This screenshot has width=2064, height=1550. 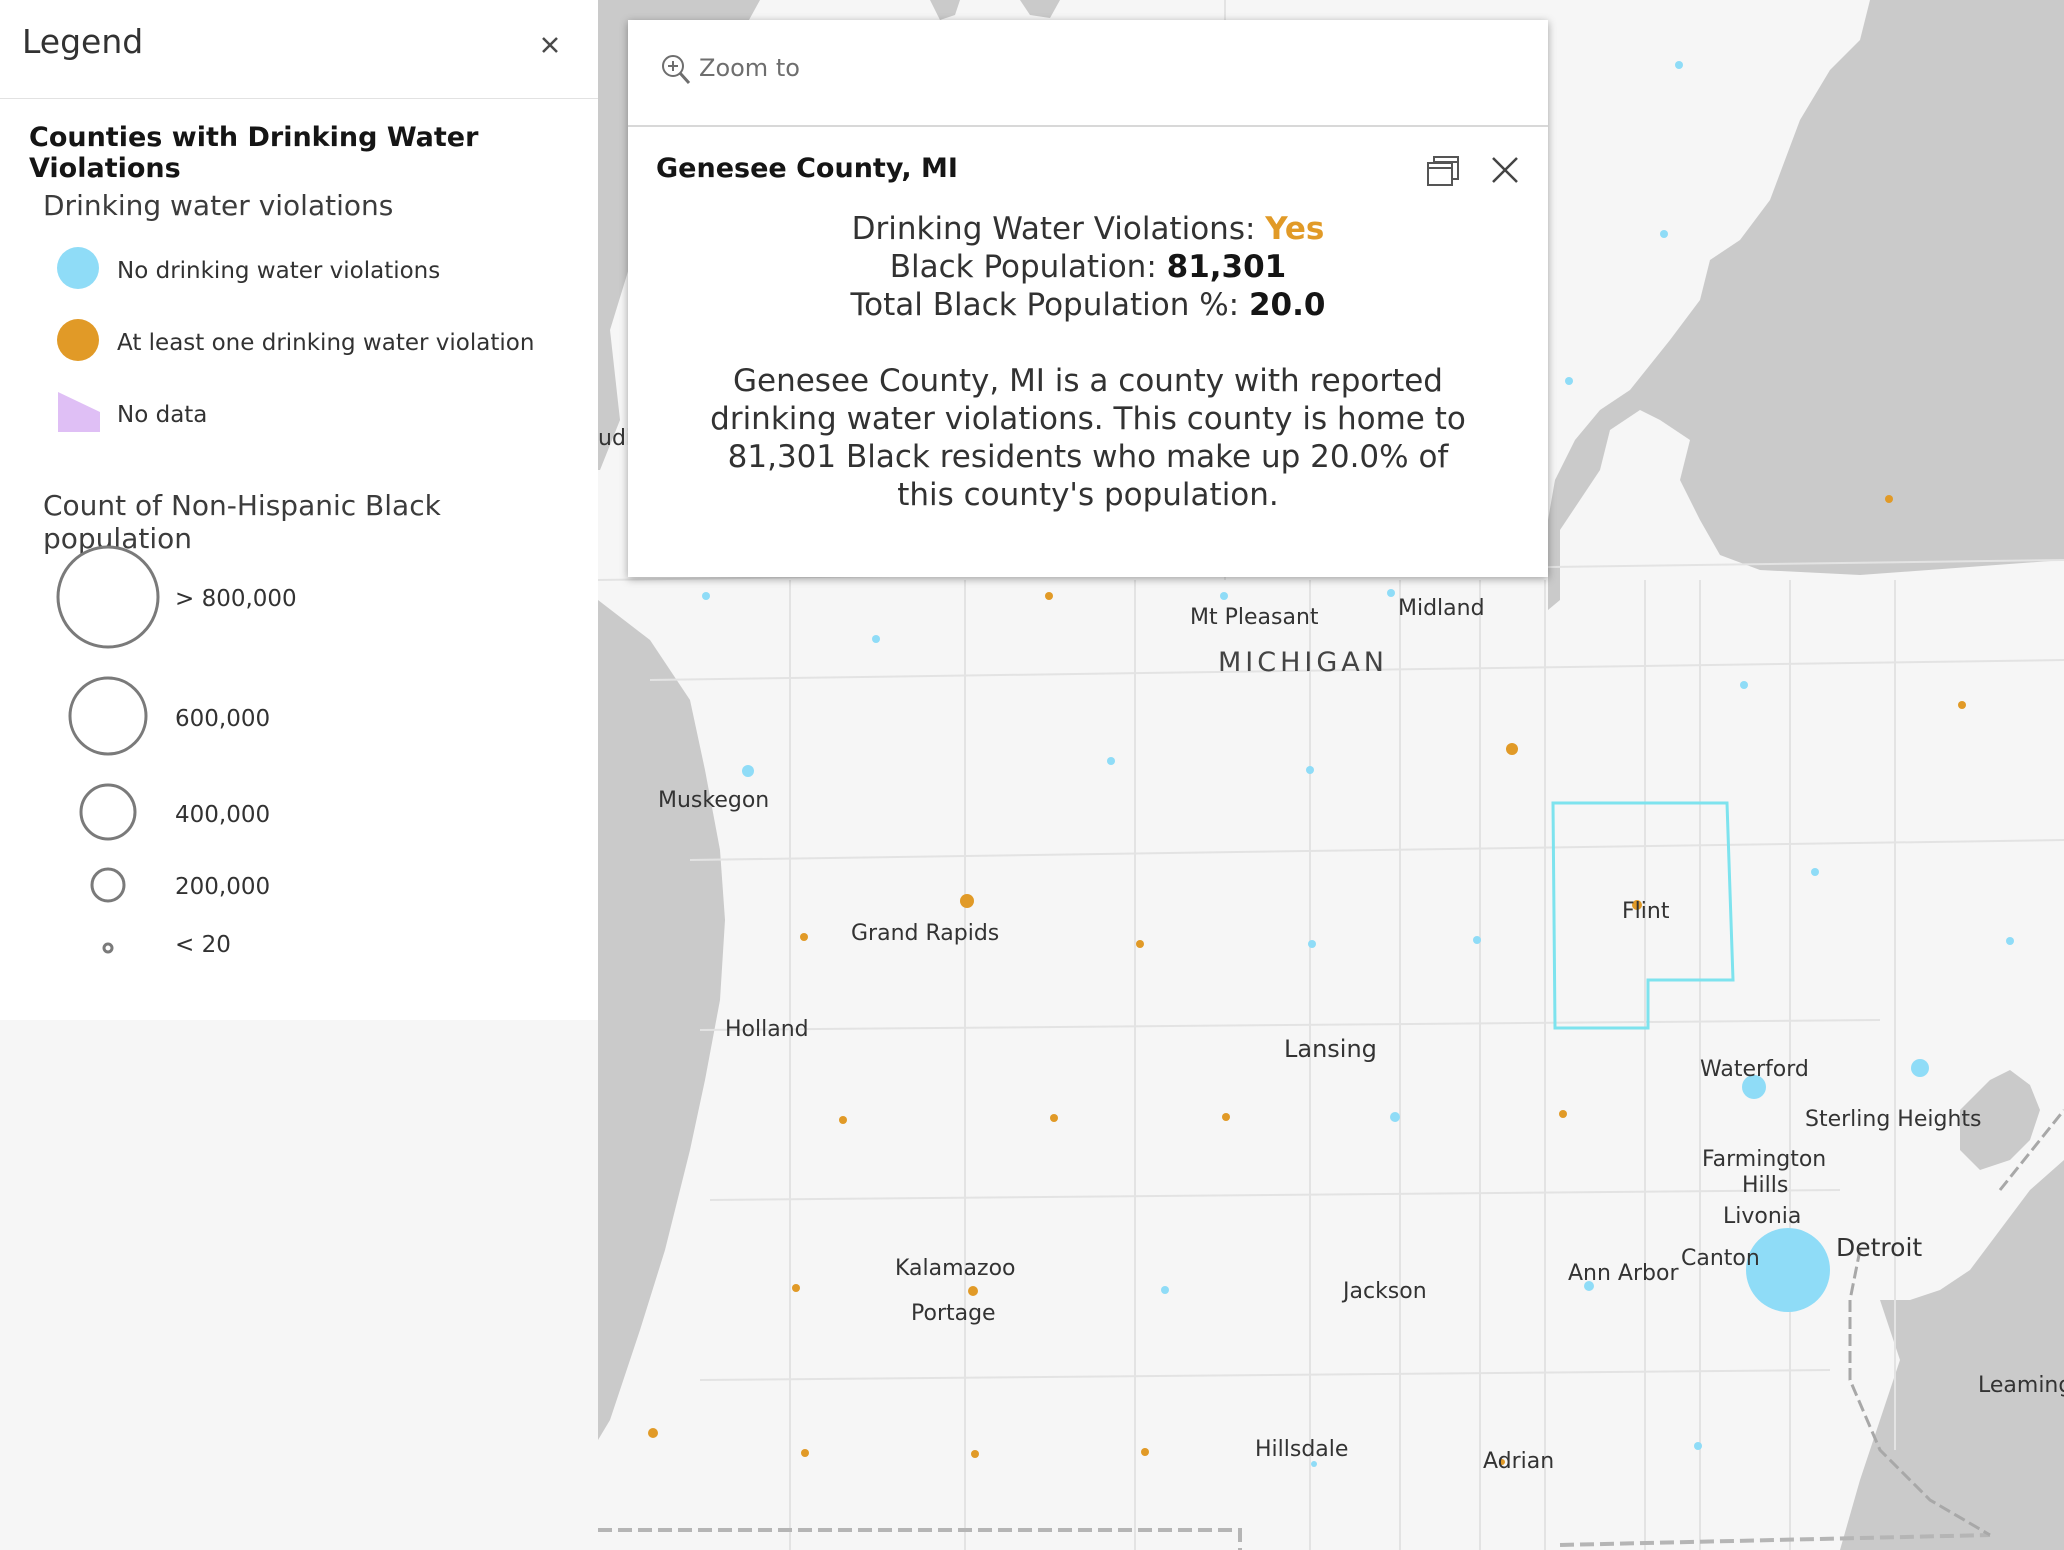 I want to click on city-label: Detroit, so click(x=1879, y=1247).